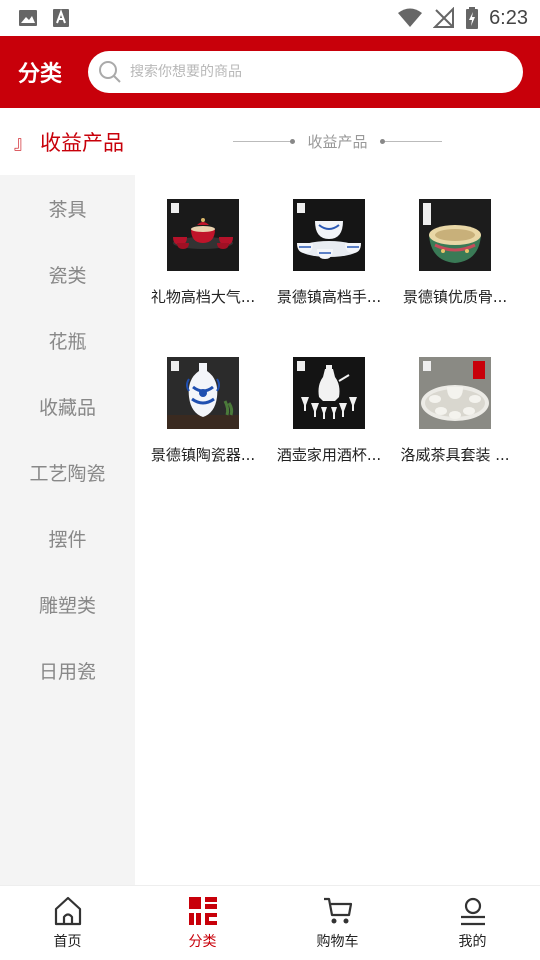 The height and width of the screenshot is (960, 540). What do you see at coordinates (67, 538) in the screenshot?
I see `sidebar-item-ornaments: 摆件` at bounding box center [67, 538].